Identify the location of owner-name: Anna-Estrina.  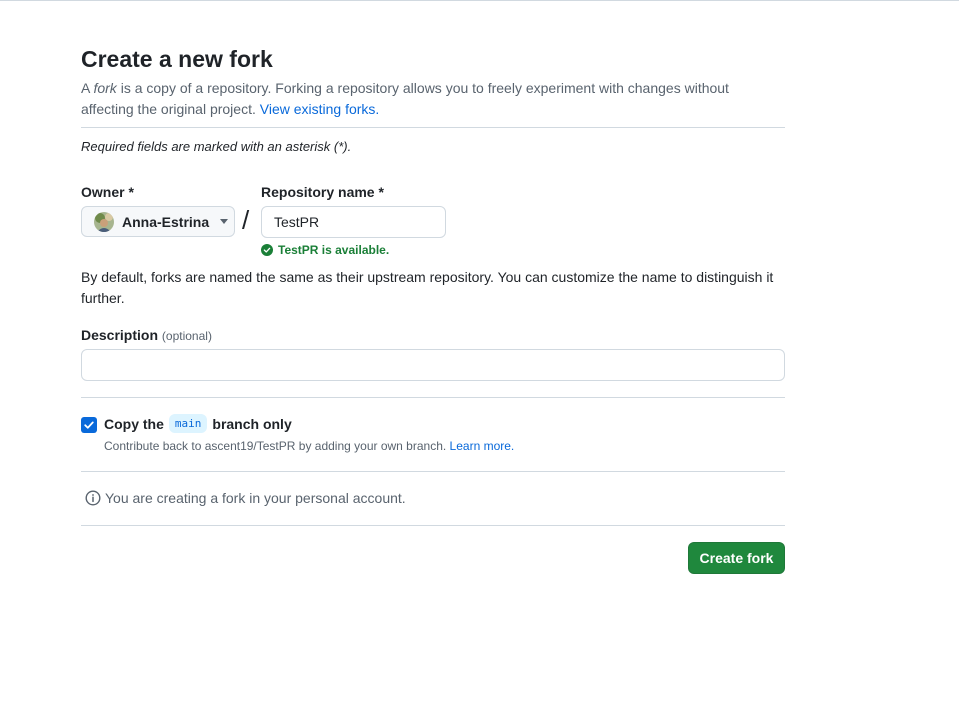
(166, 221).